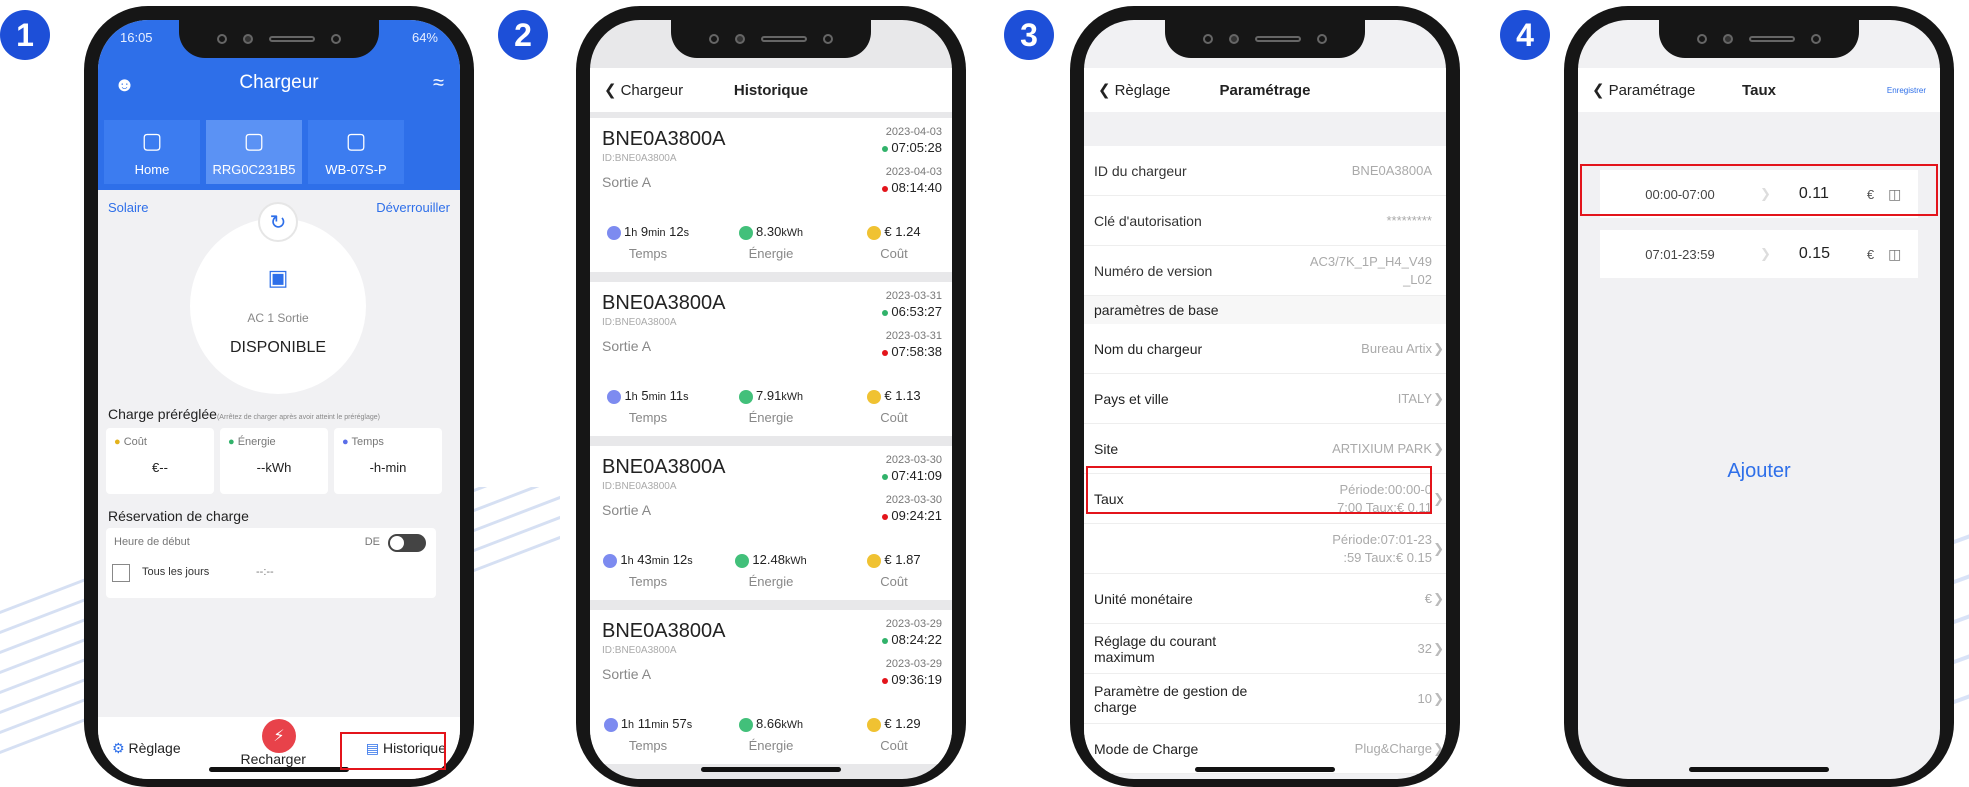  Describe the element at coordinates (178, 516) in the screenshot. I see `reservation-title: Réservation de charge` at that location.